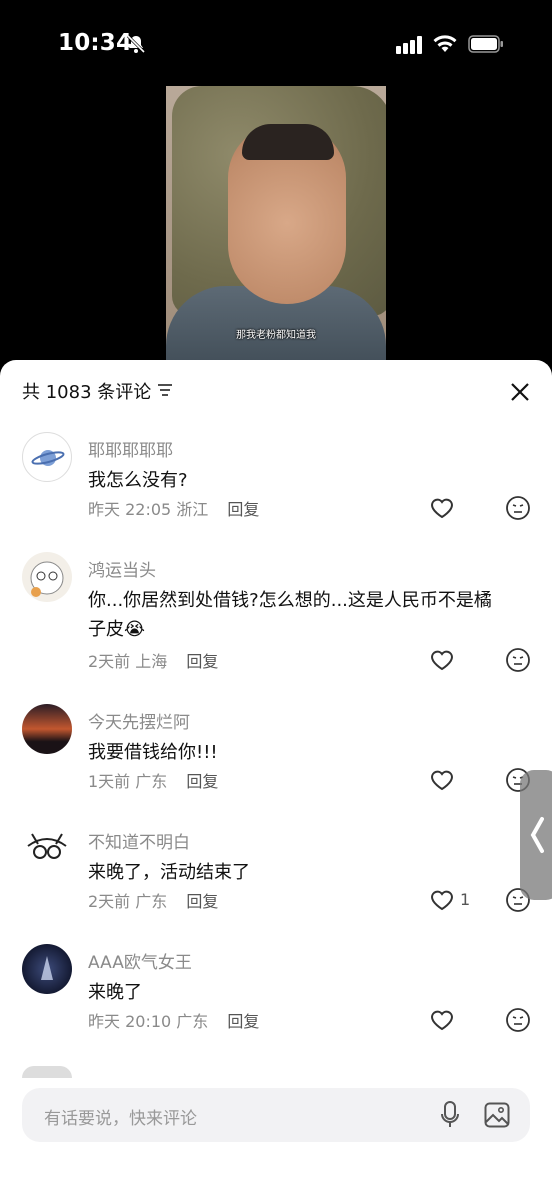 The height and width of the screenshot is (1200, 552). Describe the element at coordinates (409, 47) in the screenshot. I see `signal-icon` at that location.